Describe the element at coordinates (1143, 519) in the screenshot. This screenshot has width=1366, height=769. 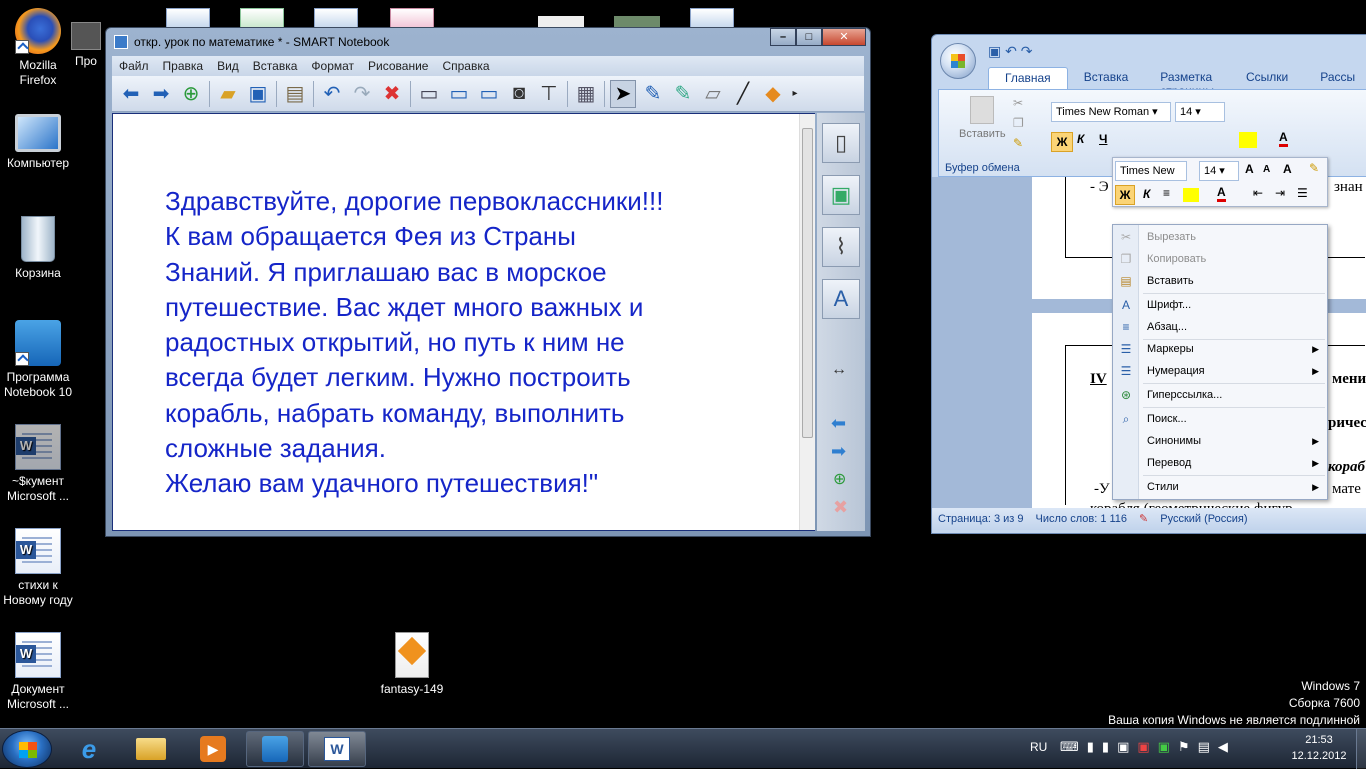
I see `spelling-icon: ✎` at that location.